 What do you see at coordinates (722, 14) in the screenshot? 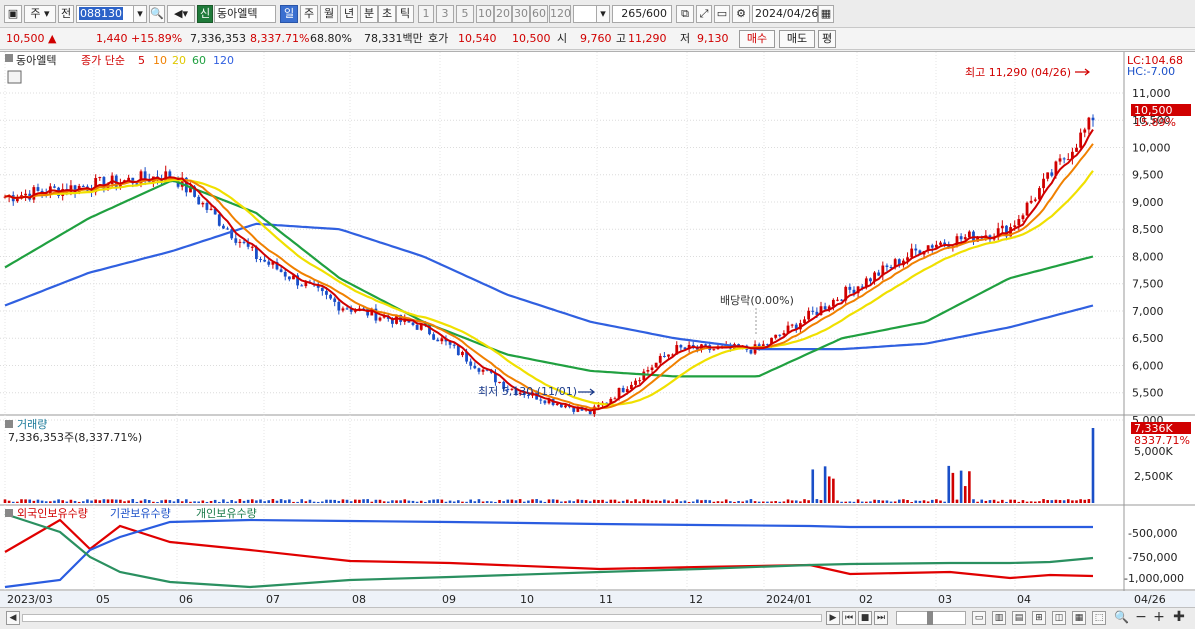
I see `save-icon: ▭` at bounding box center [722, 14].